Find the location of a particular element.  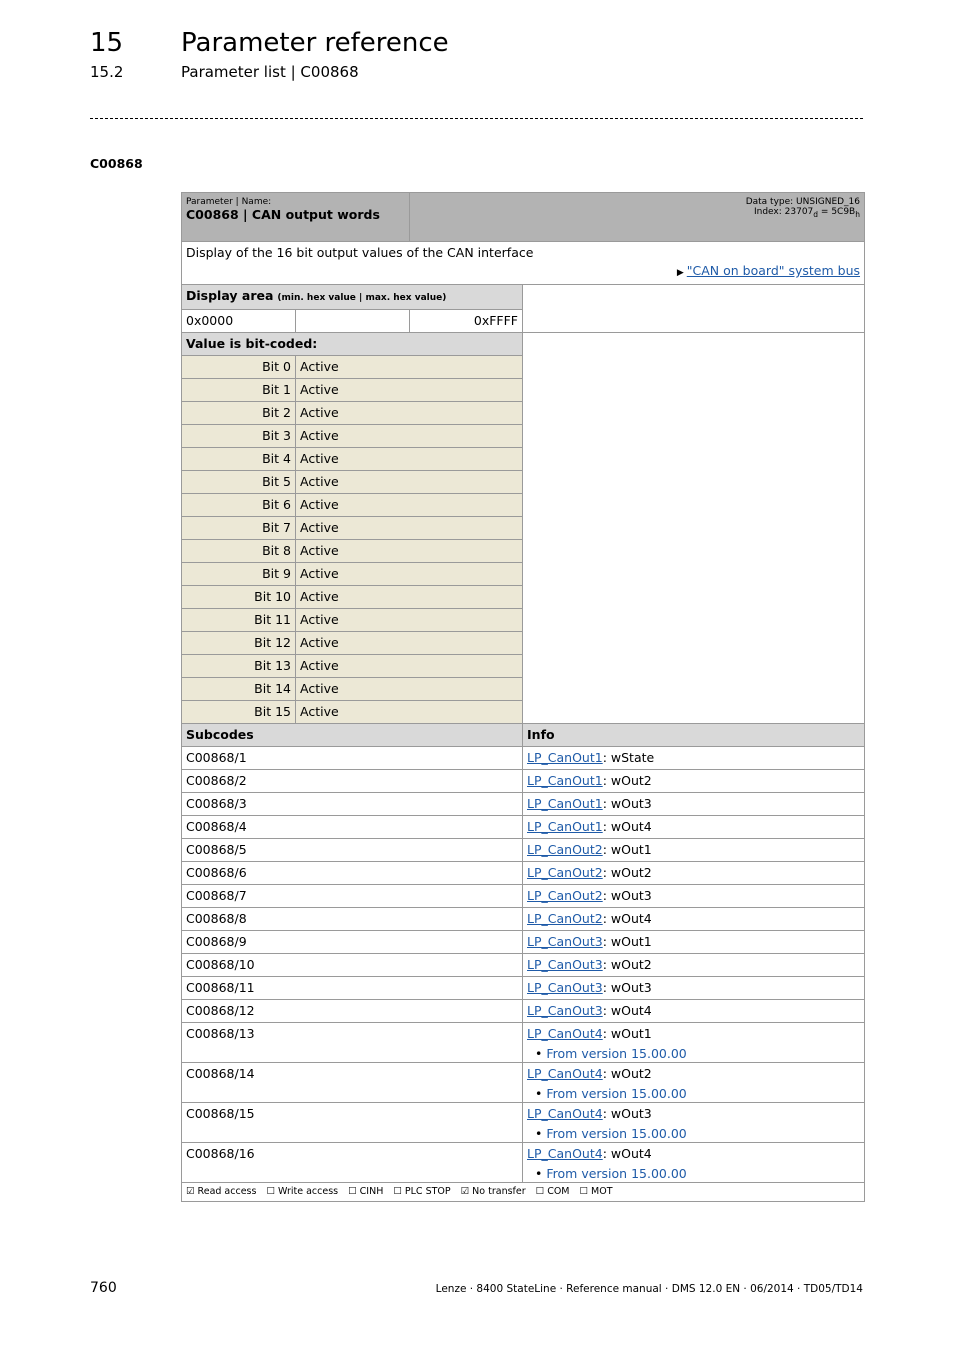

access-flag-label: COM is located at coordinates (558, 1191).